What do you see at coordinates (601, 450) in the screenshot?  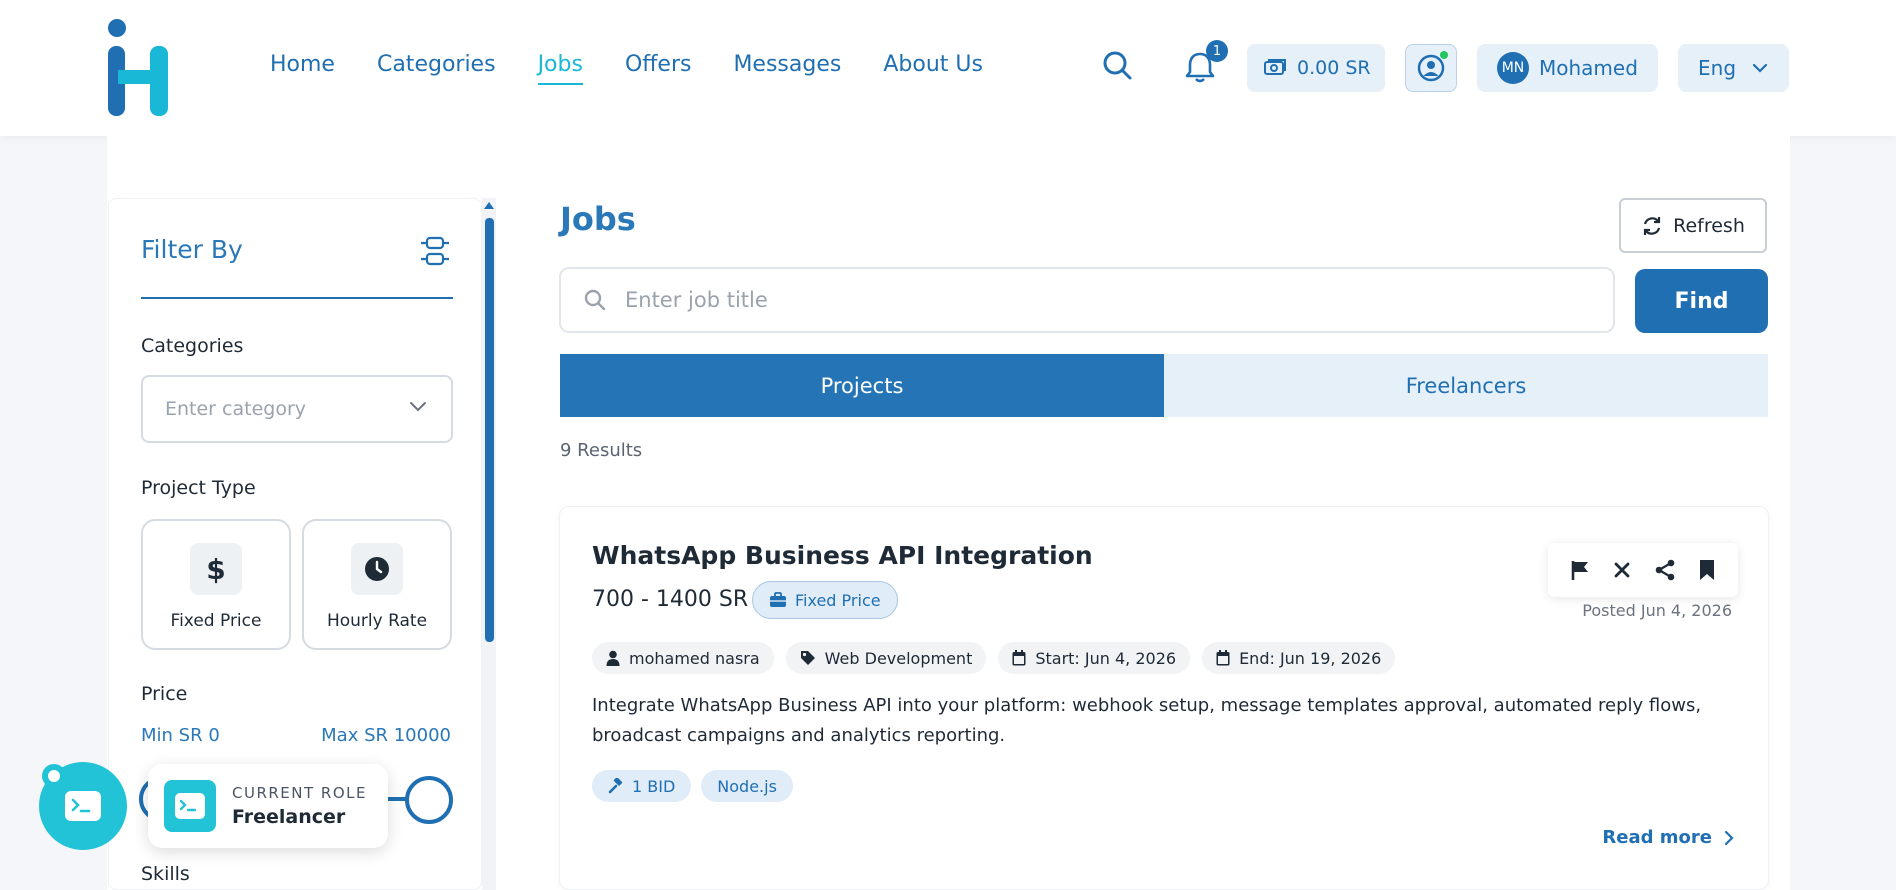 I see `results-count: 9 Results` at bounding box center [601, 450].